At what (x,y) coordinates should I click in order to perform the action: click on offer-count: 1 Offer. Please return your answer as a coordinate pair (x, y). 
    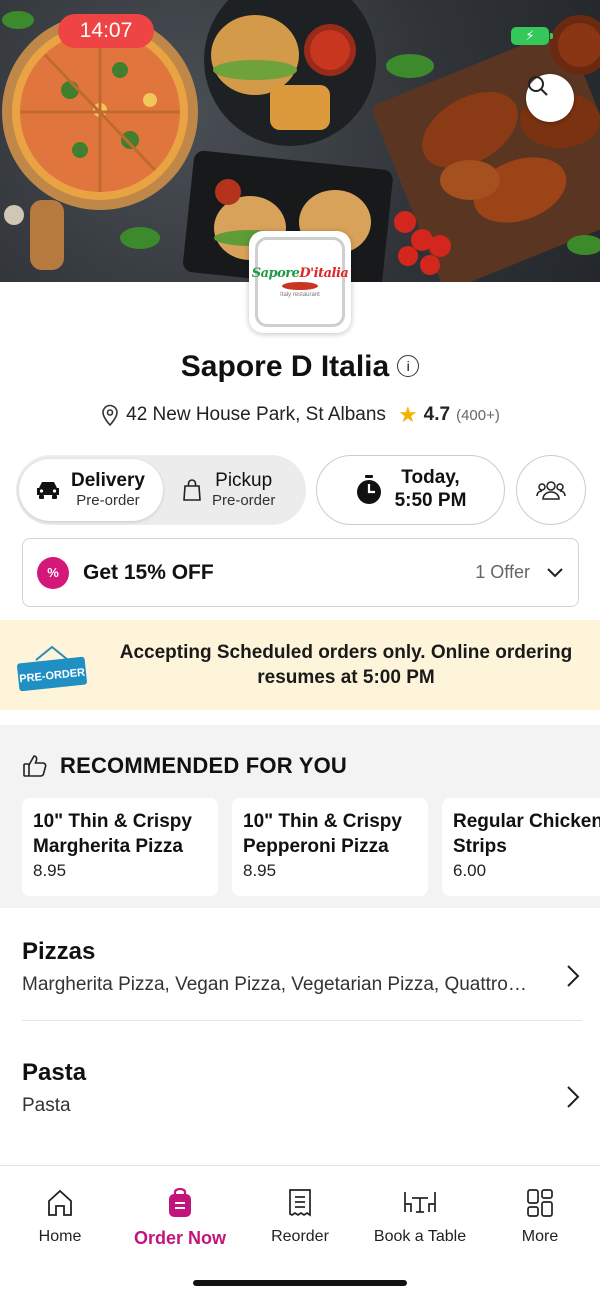
    Looking at the image, I should click on (502, 572).